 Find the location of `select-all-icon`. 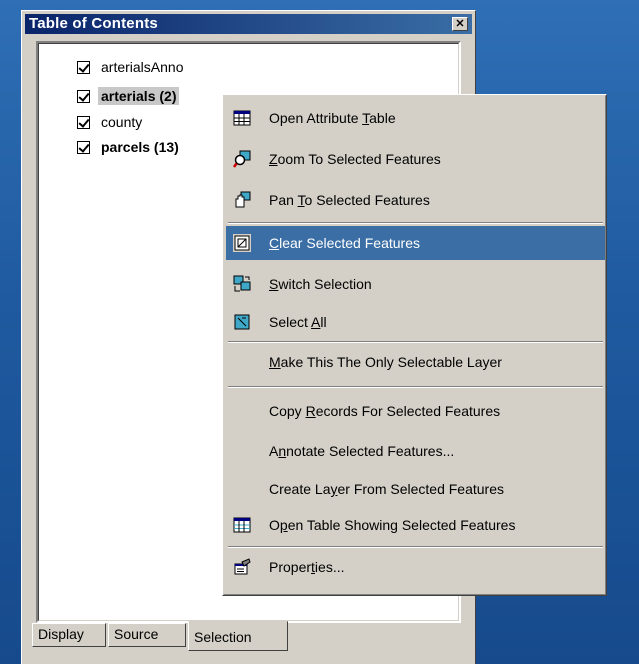

select-all-icon is located at coordinates (242, 322).